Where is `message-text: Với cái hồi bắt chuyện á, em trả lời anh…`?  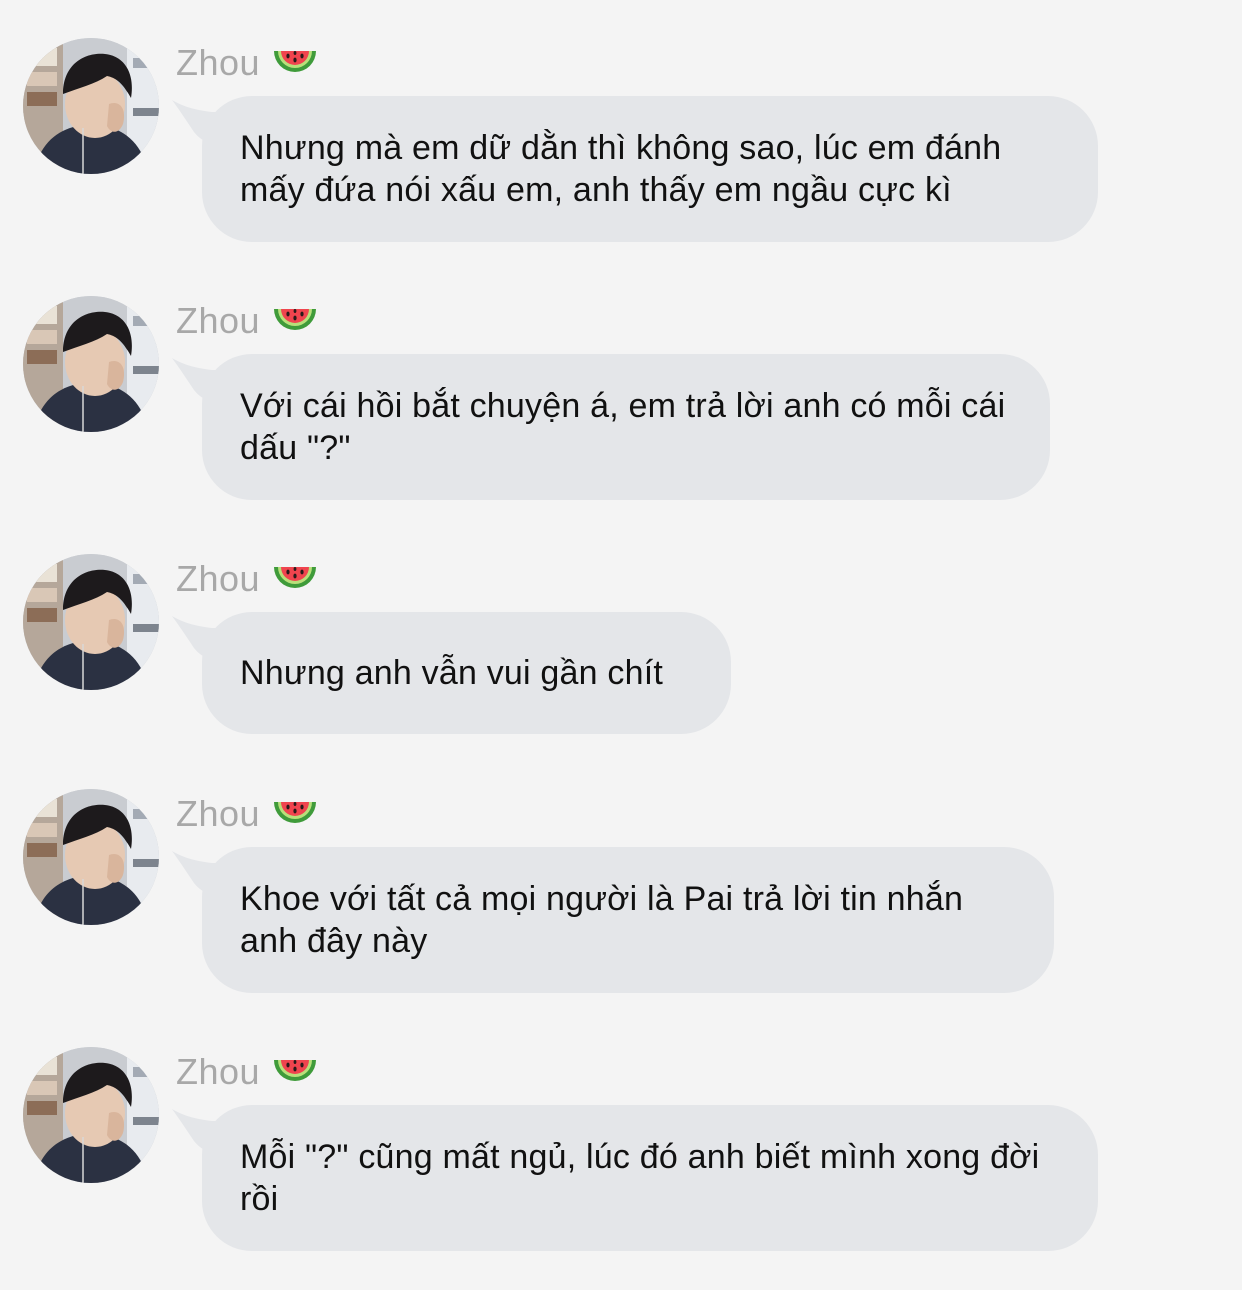 message-text: Với cái hồi bắt chuyện á, em trả lời anh… is located at coordinates (623, 427).